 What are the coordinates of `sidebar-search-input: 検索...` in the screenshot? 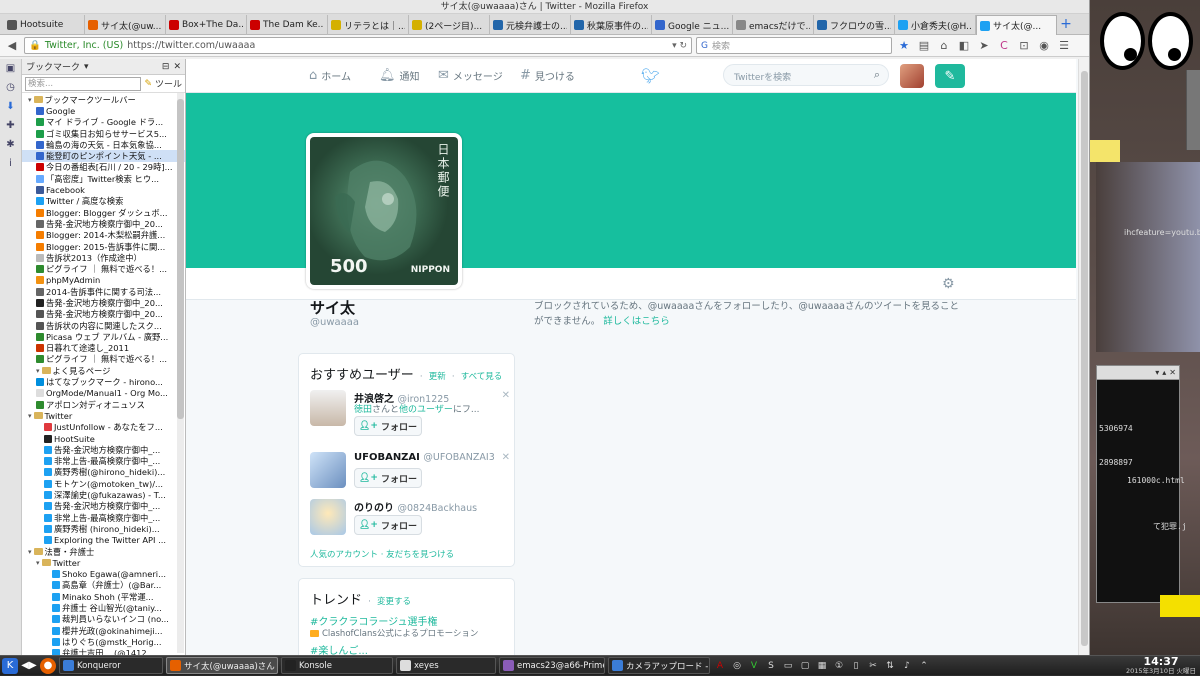 It's located at (83, 83).